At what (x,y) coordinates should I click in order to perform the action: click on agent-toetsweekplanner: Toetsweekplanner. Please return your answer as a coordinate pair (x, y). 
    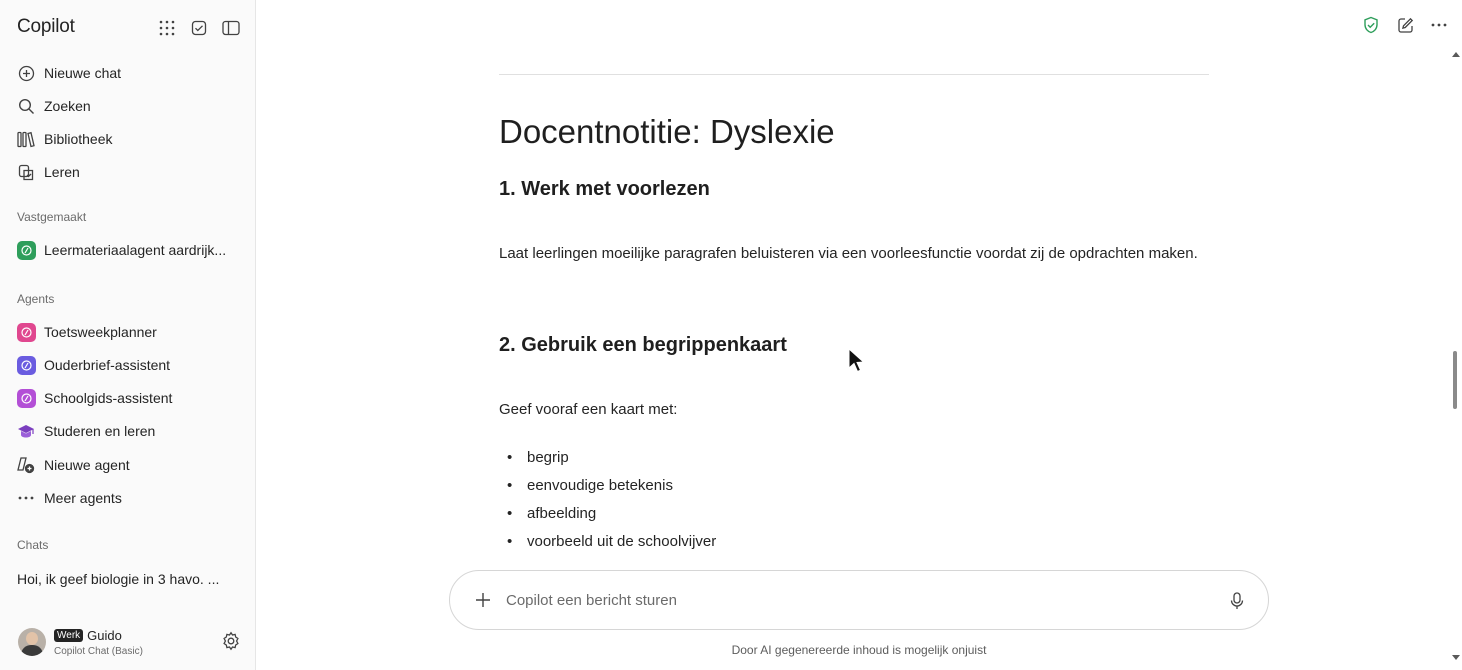
    Looking at the image, I should click on (128, 332).